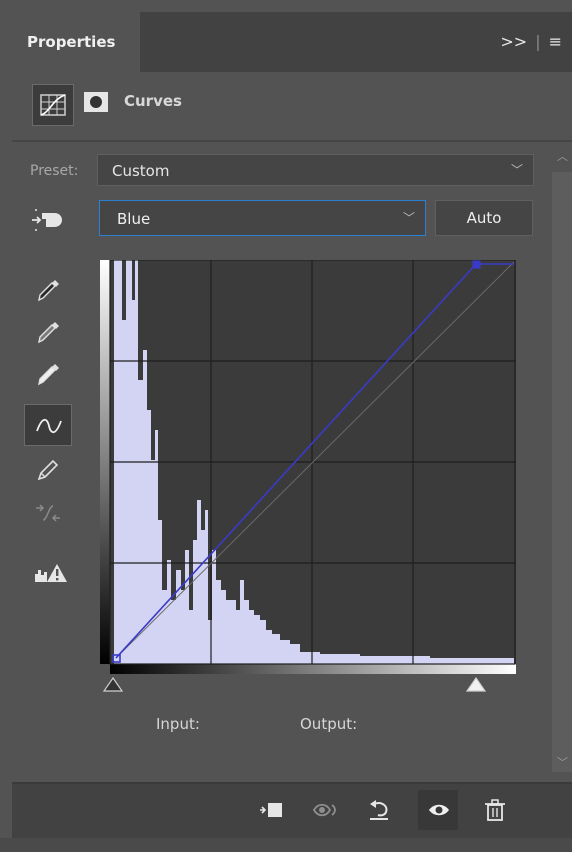 The height and width of the screenshot is (852, 572). Describe the element at coordinates (153, 101) in the screenshot. I see `adjustment-title: Curves` at that location.